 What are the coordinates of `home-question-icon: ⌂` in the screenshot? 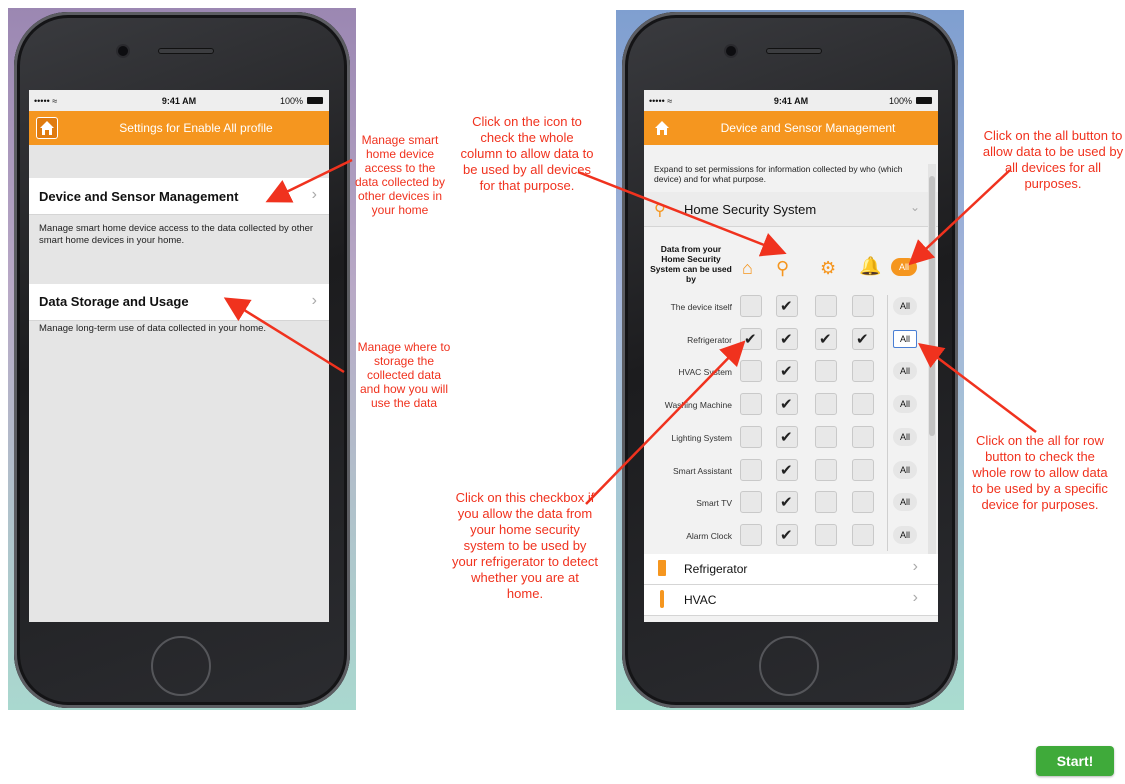 It's located at (747, 268).